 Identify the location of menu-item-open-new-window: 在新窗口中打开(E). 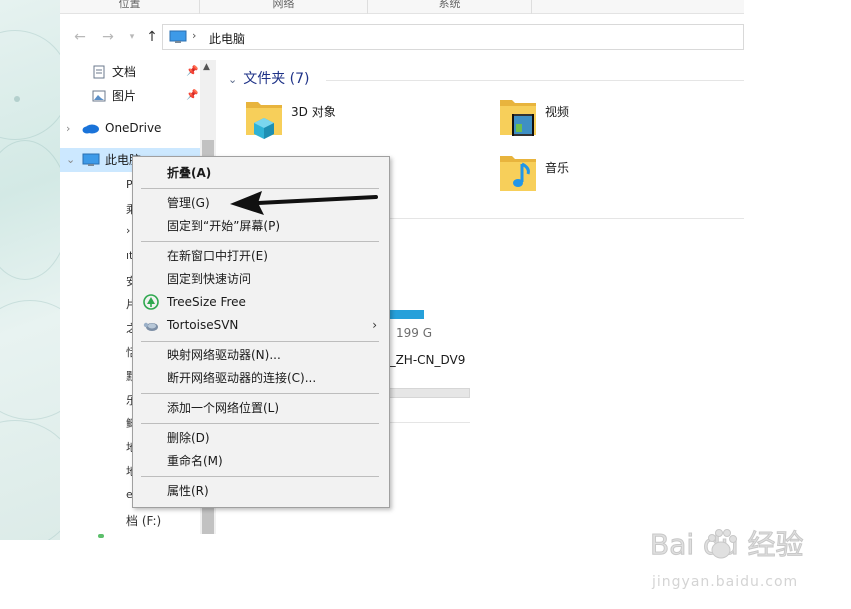
(261, 256).